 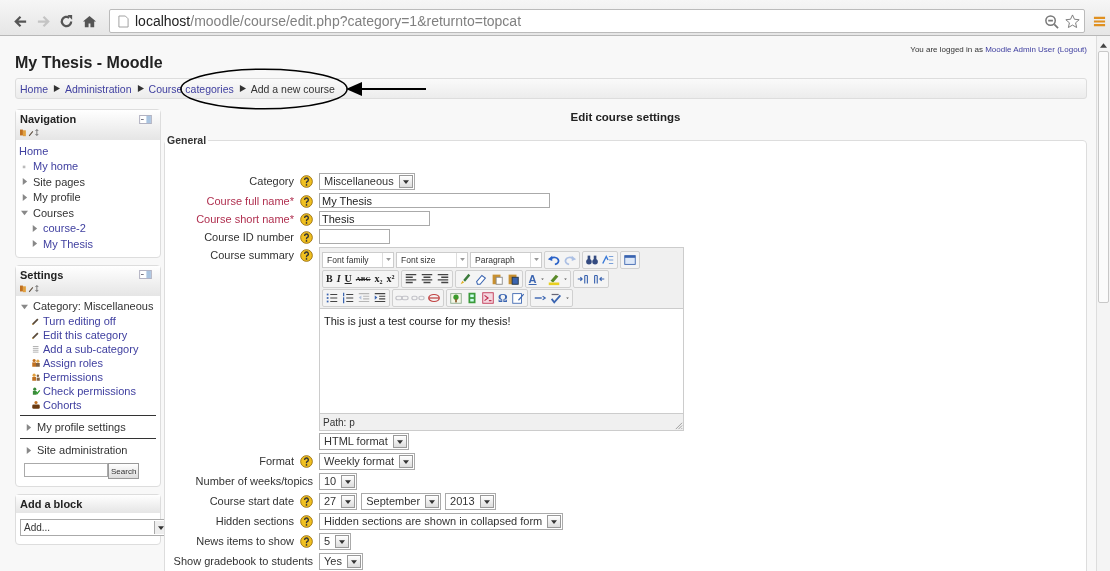 I want to click on align-center-icon, so click(x=426, y=278).